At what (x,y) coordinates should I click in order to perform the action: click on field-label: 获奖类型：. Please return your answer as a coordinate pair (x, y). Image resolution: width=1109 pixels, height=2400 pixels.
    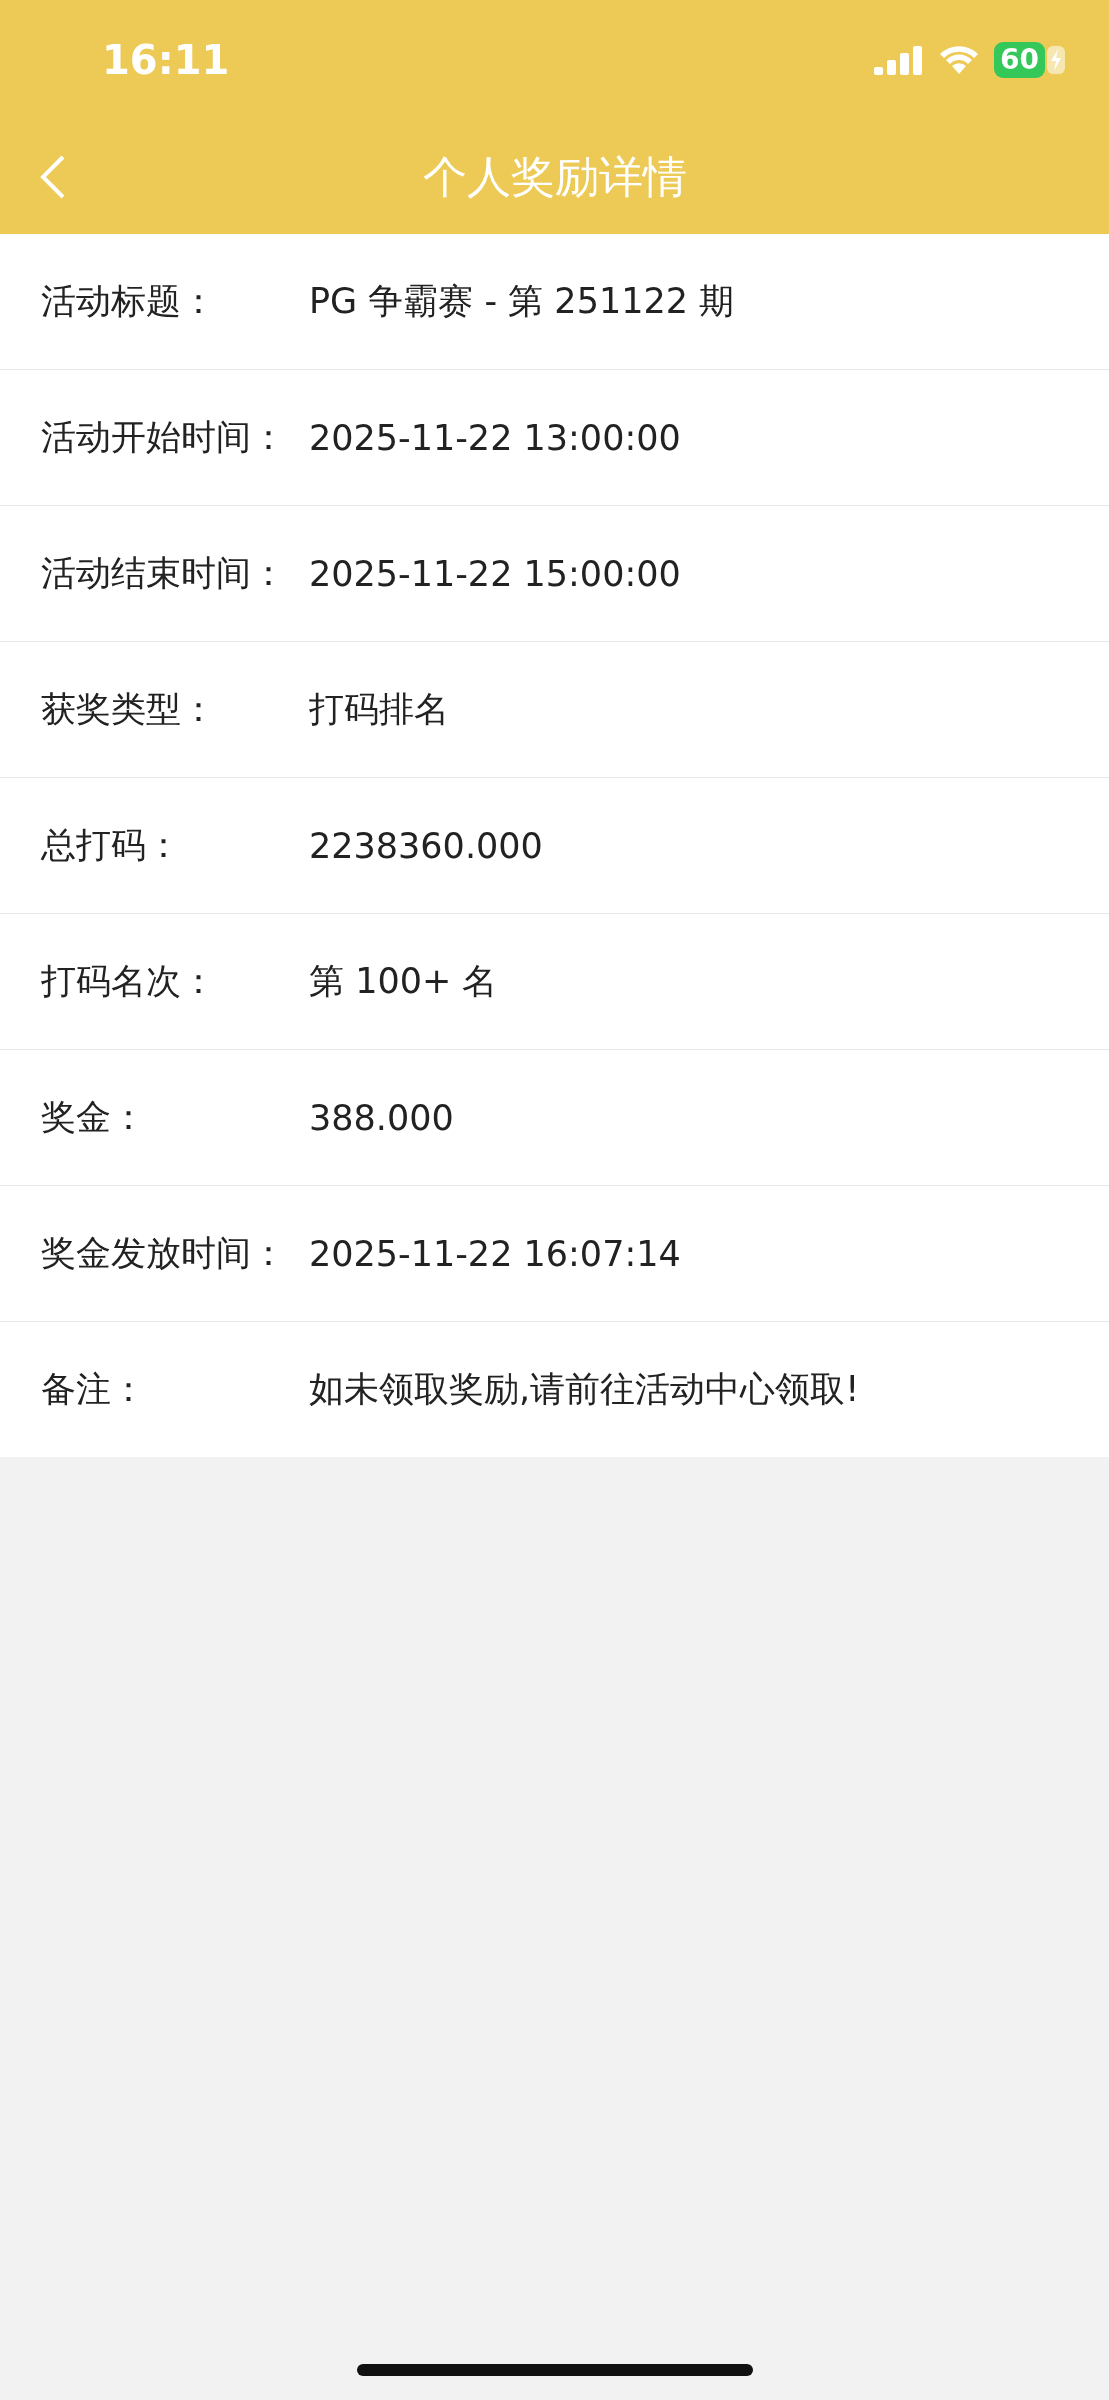
    Looking at the image, I should click on (129, 709).